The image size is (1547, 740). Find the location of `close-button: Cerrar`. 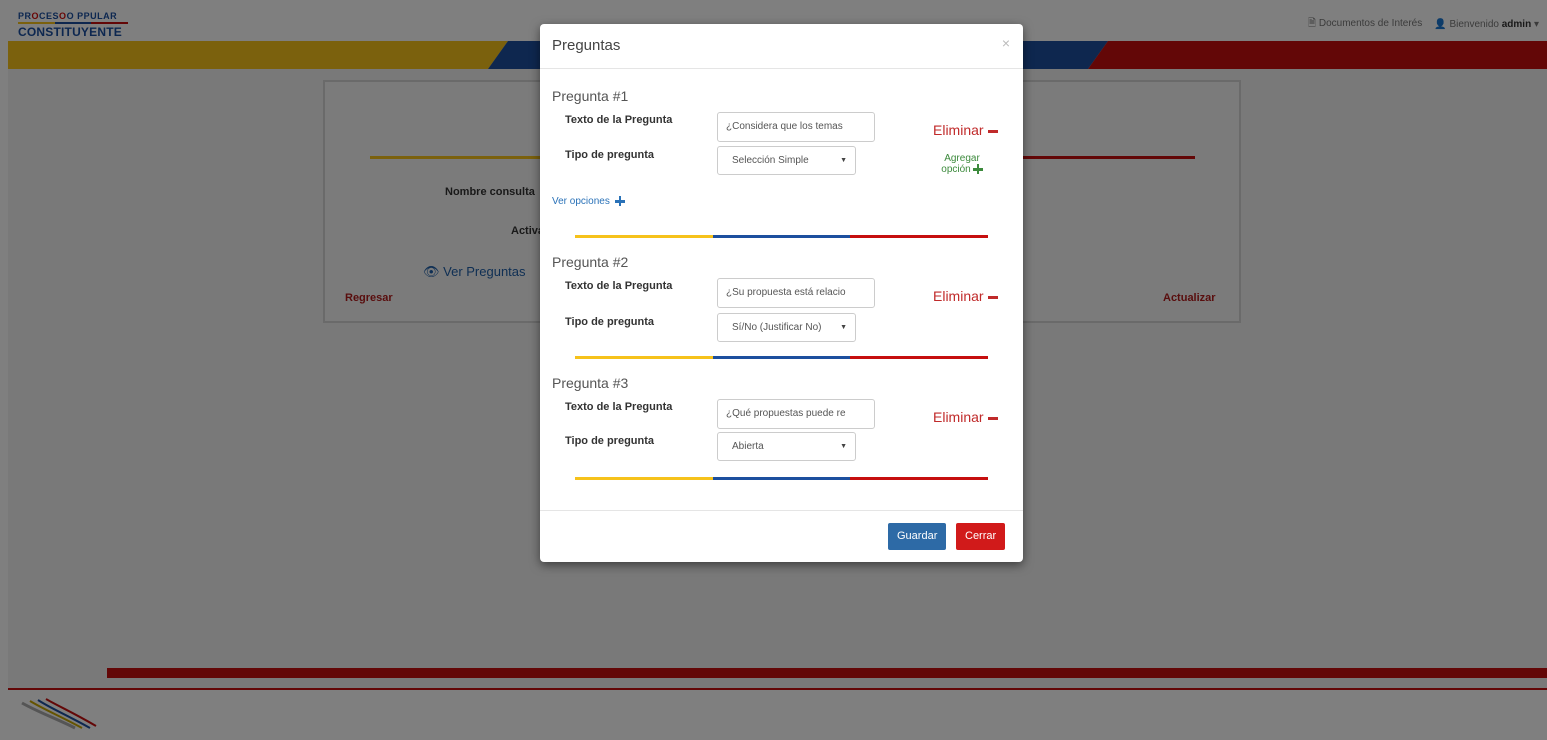

close-button: Cerrar is located at coordinates (981, 536).